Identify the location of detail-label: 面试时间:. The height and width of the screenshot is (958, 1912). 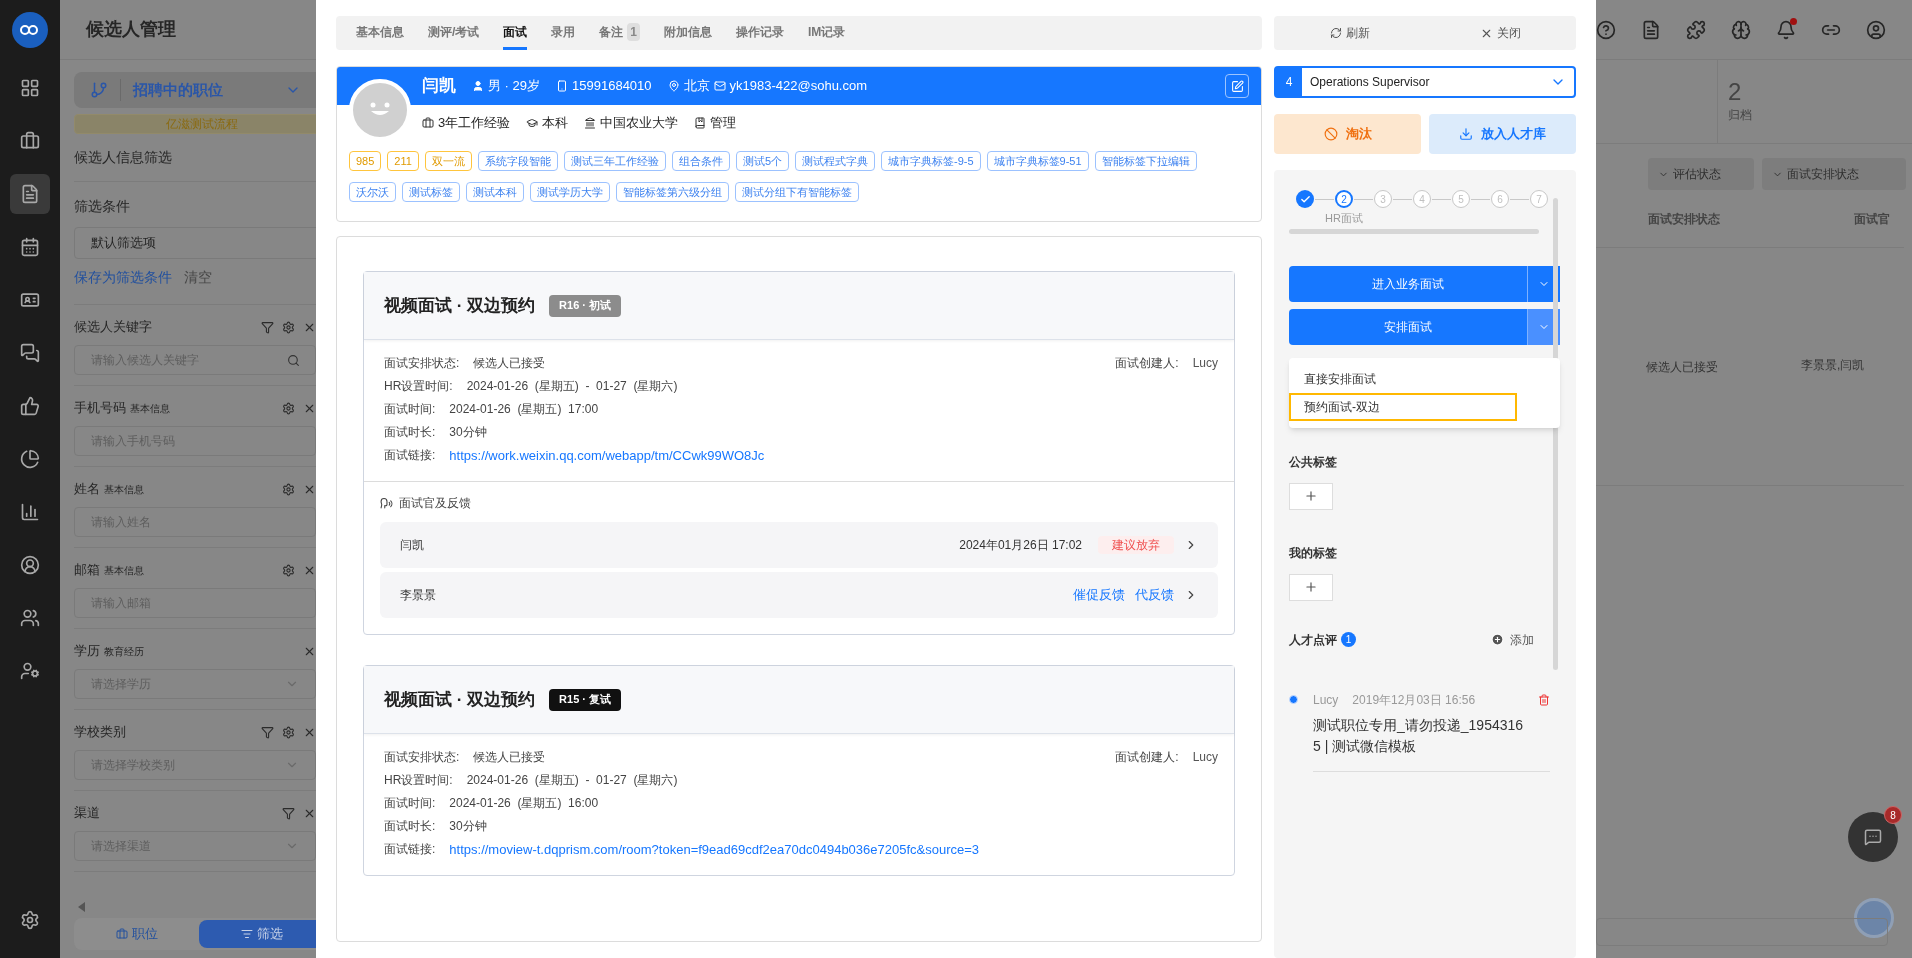
(410, 803).